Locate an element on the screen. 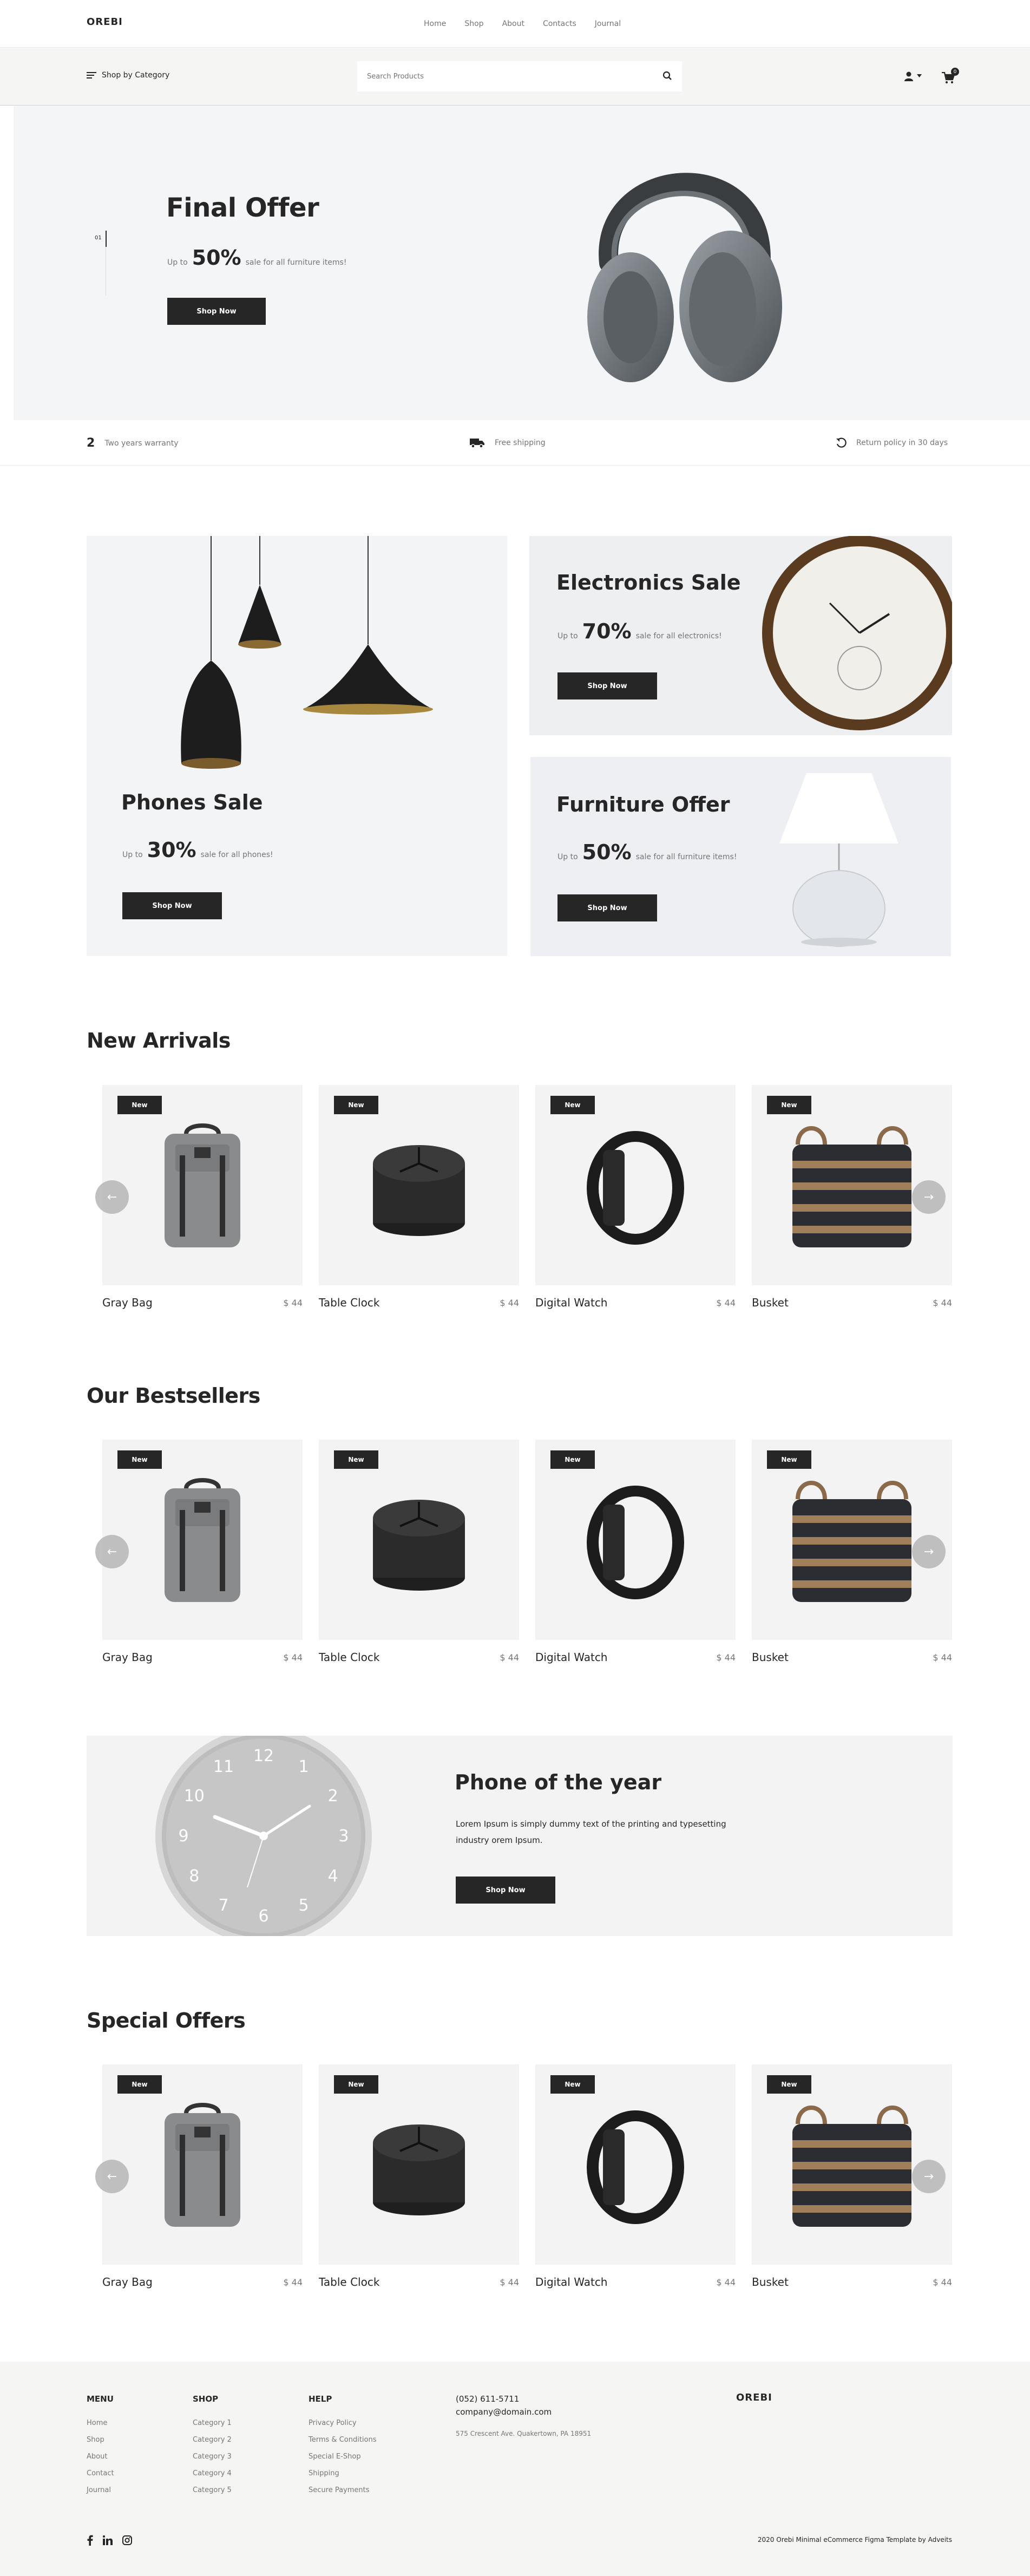 The image size is (1030, 2576). search-input is located at coordinates (508, 76).